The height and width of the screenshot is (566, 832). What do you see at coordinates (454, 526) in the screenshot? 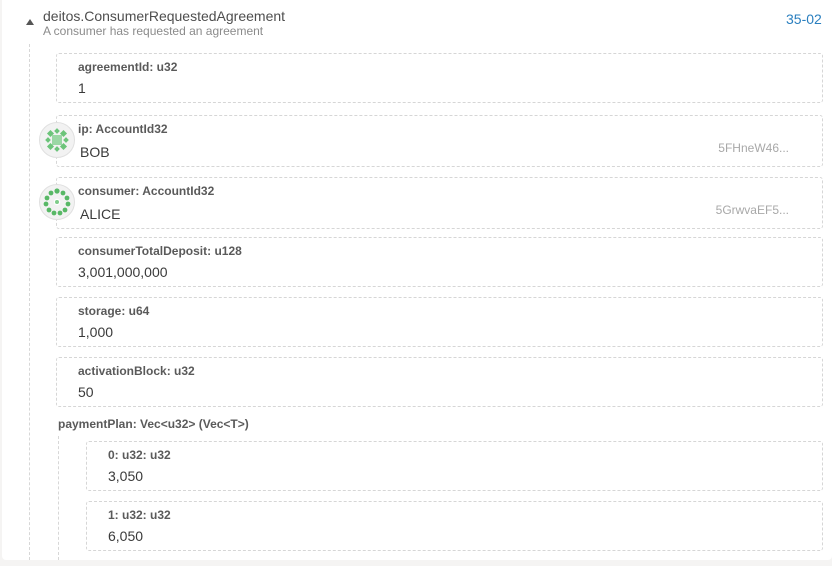
I see `payment-plan-item: 1: u32: u32 6,050` at bounding box center [454, 526].